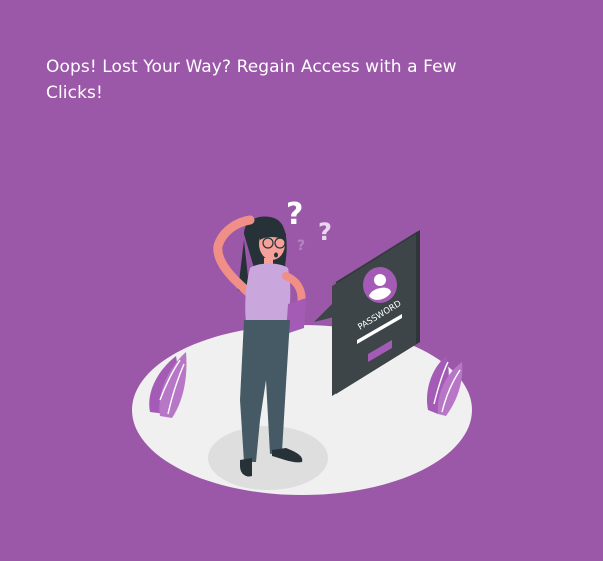  I want to click on user-avatar-icon, so click(380, 285).